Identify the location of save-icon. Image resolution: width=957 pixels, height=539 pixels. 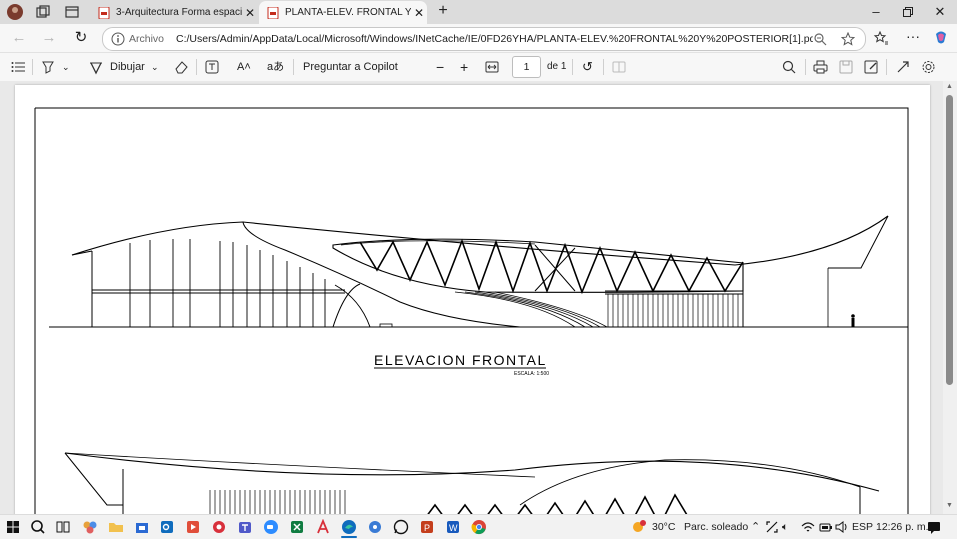
(846, 67).